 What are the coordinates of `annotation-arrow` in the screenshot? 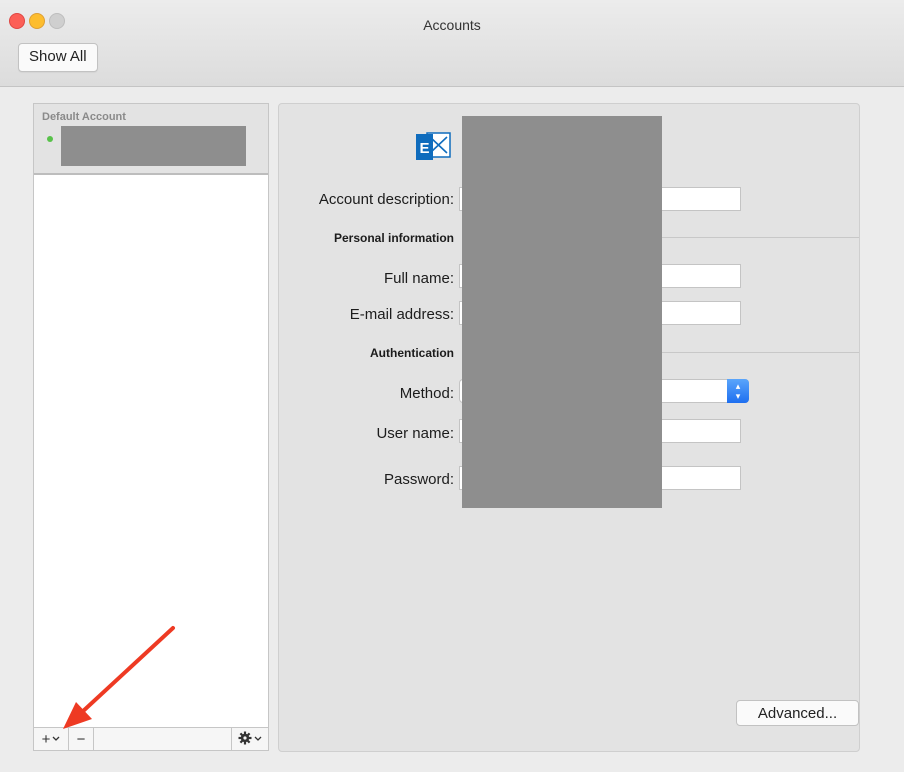 It's located at (119, 677).